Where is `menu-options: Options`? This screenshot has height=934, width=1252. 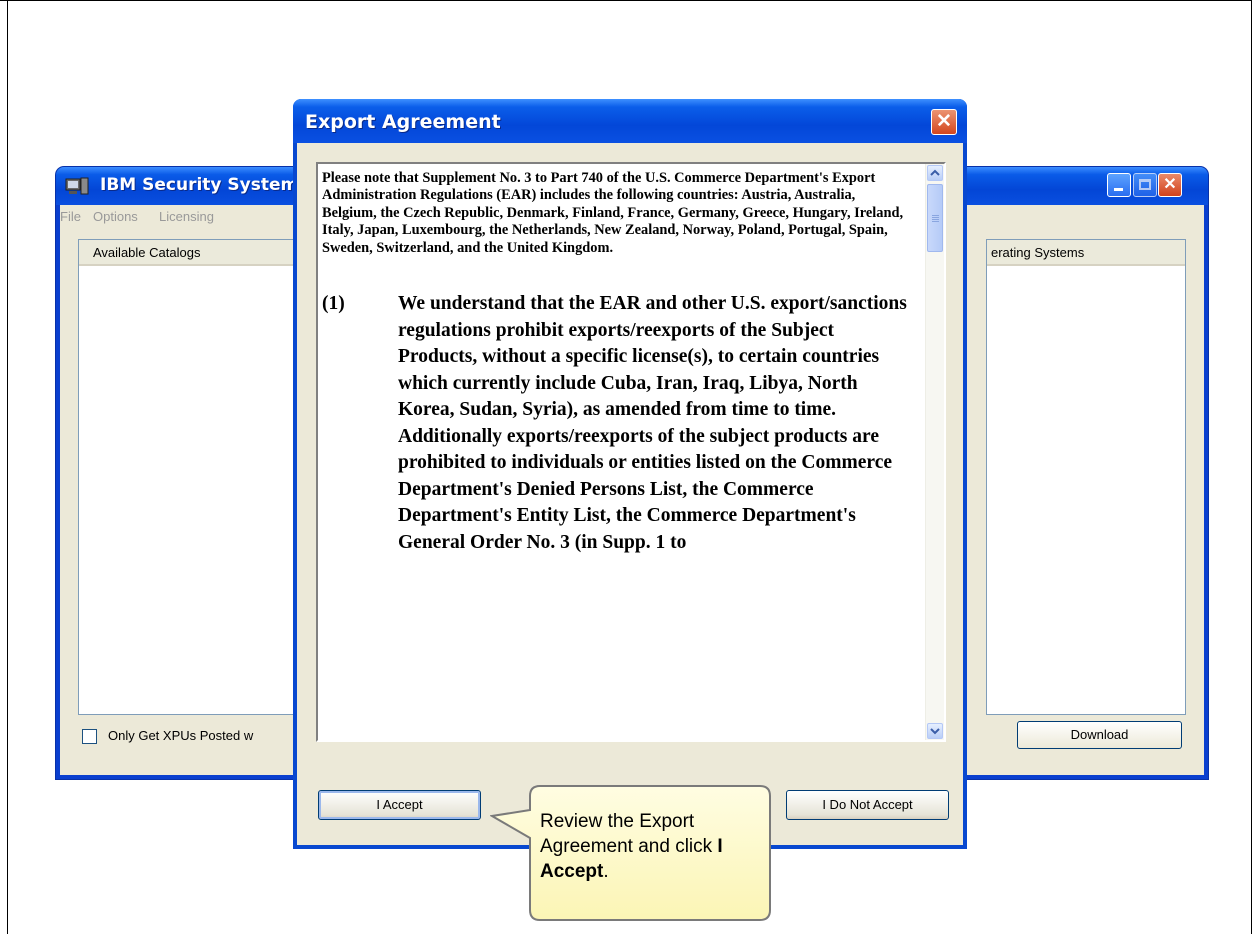
menu-options: Options is located at coordinates (115, 216).